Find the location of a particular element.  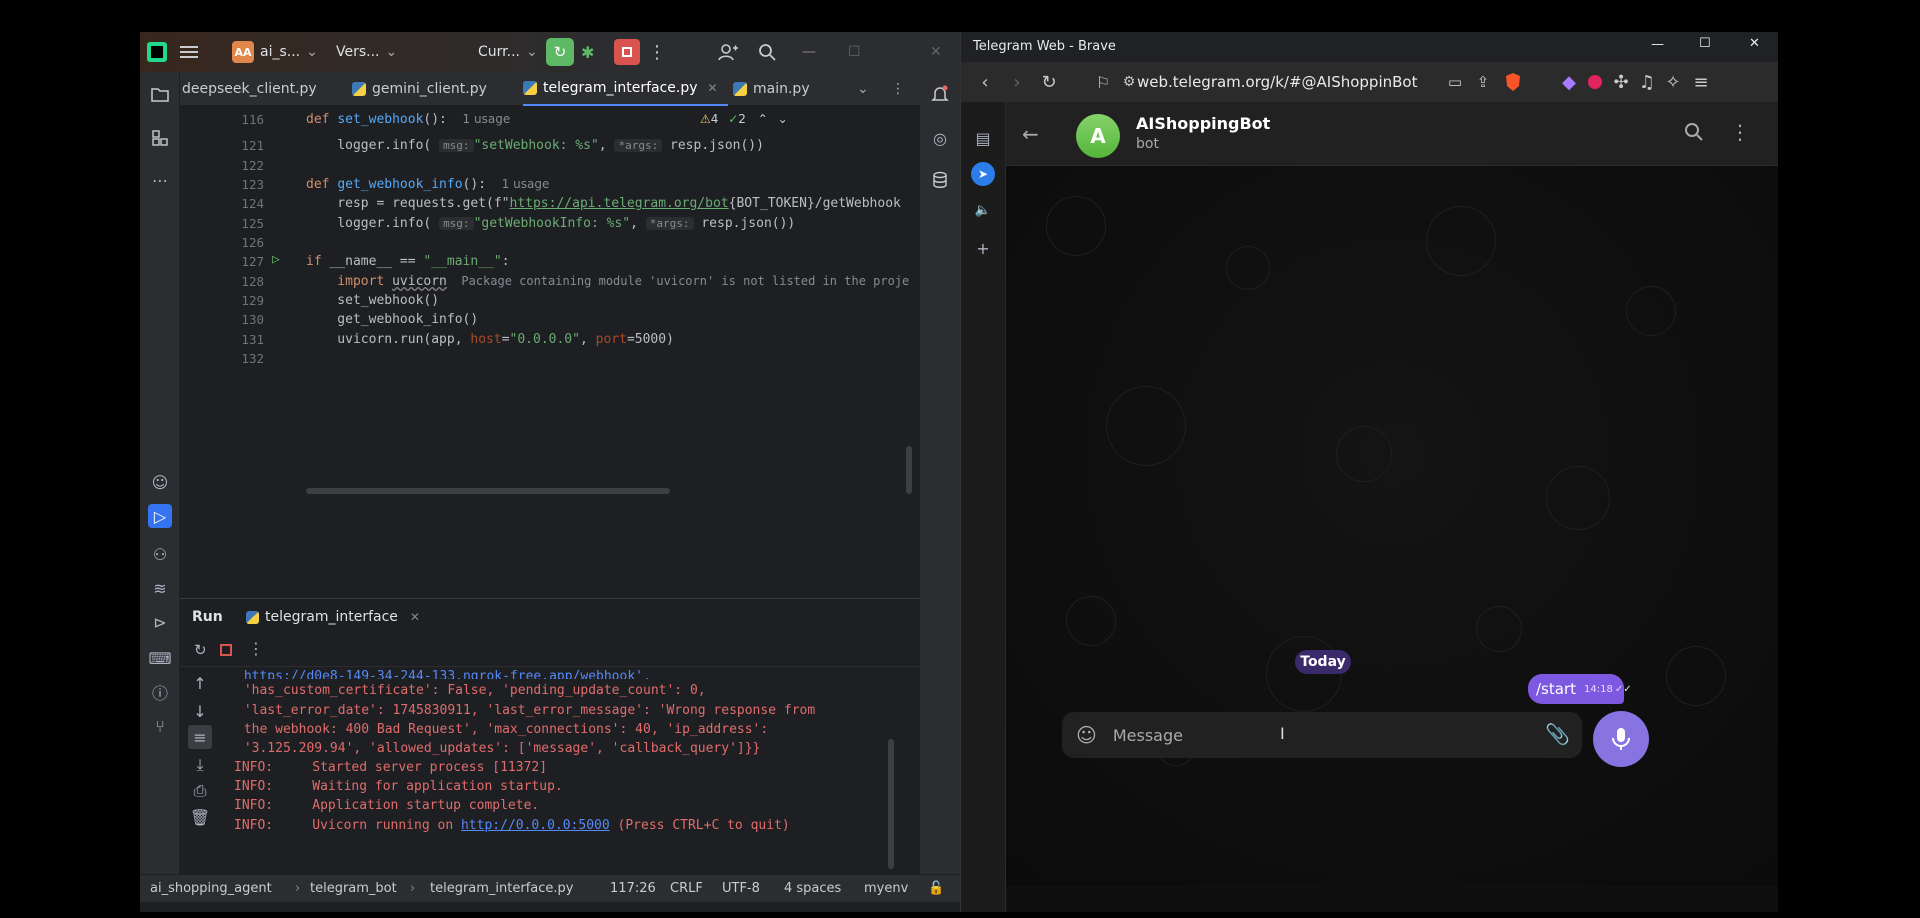

tab-more-icon: ⋮ is located at coordinates (898, 89).